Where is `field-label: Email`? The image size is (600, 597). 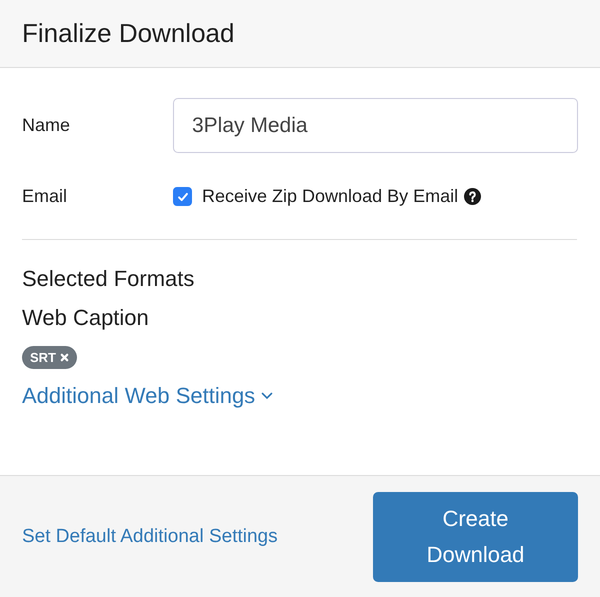
field-label: Email is located at coordinates (45, 196).